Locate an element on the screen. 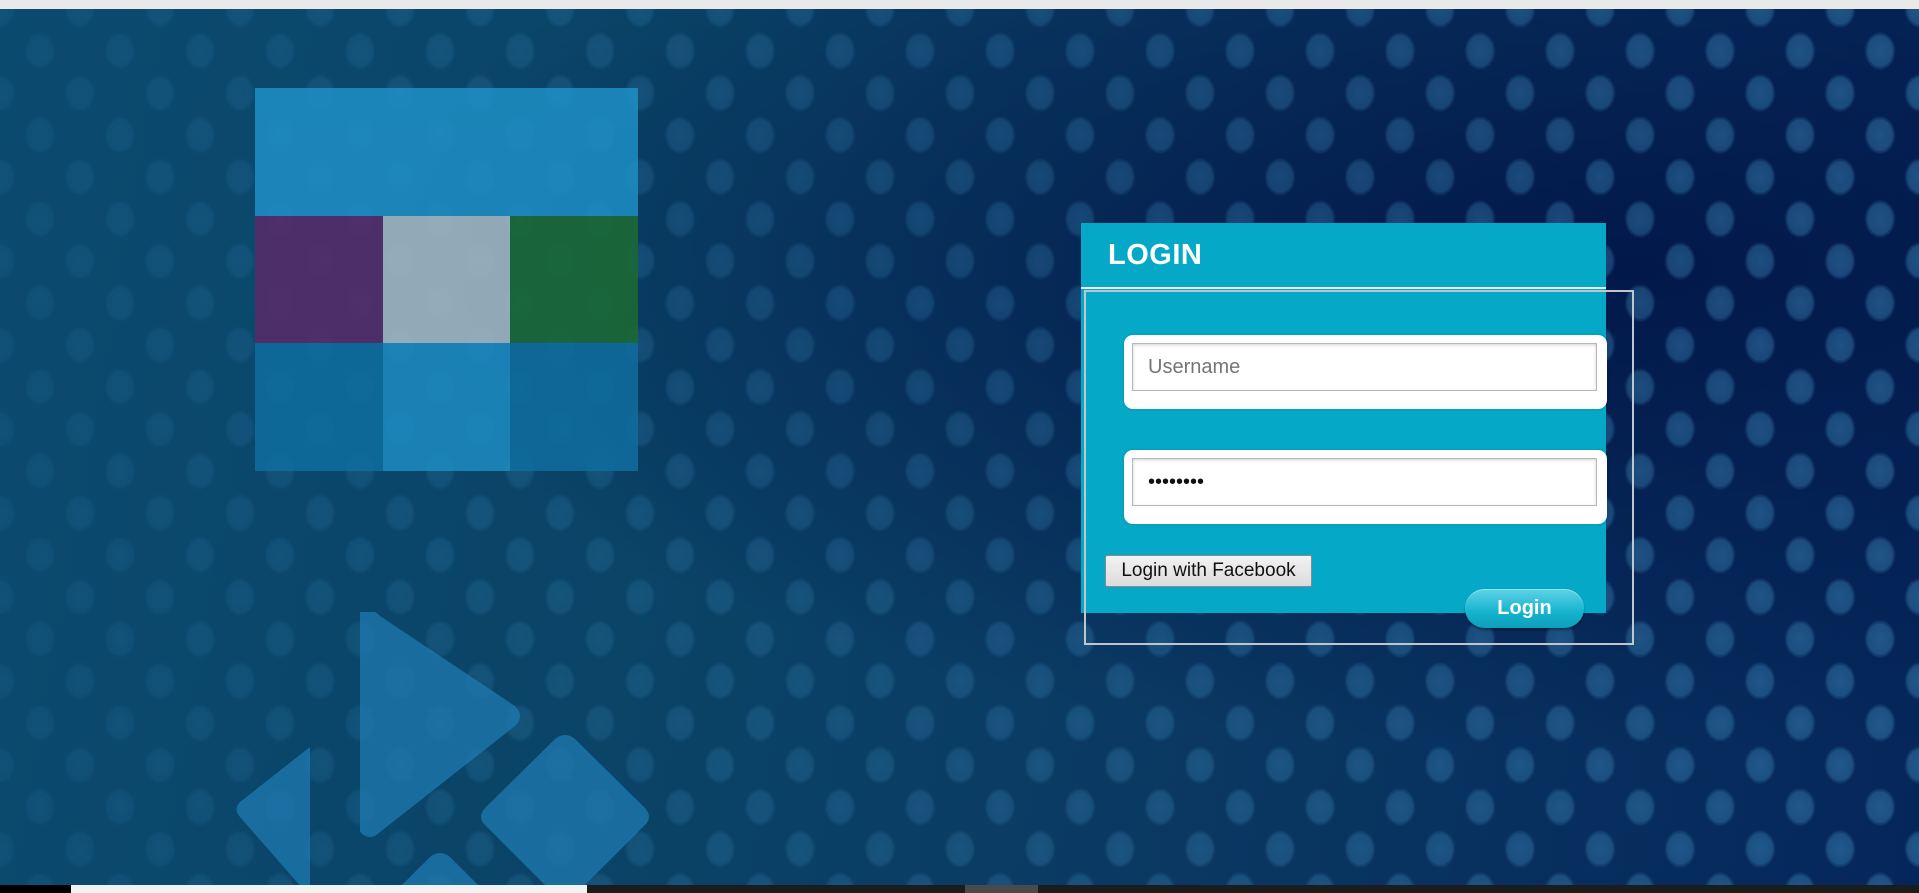  bottom-bar-segment-gray is located at coordinates (1001, 889).